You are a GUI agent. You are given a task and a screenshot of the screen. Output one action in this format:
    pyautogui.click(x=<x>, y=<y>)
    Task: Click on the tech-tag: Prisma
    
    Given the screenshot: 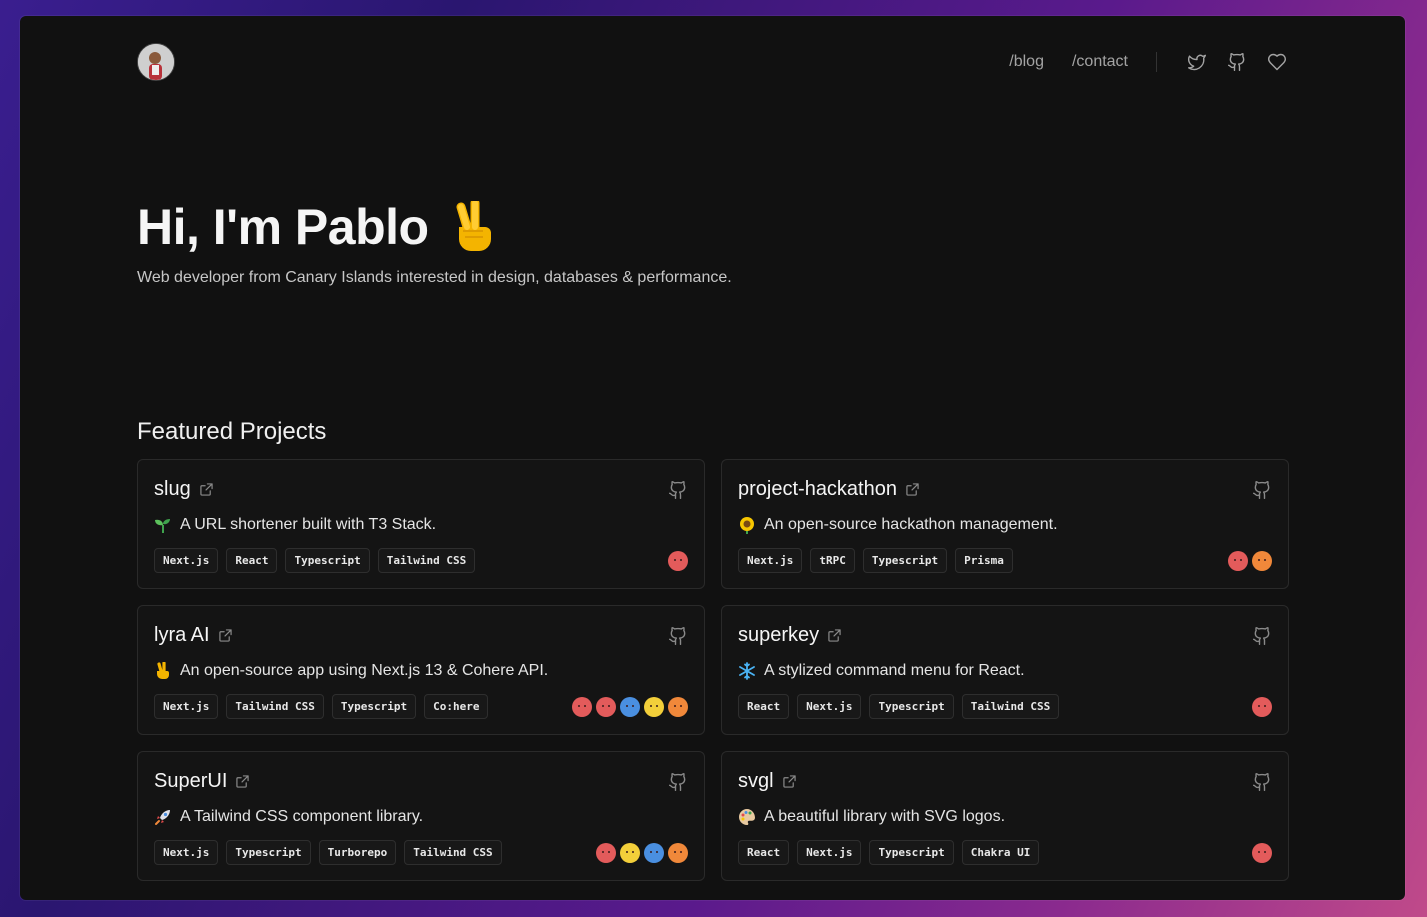 What is the action you would take?
    pyautogui.click(x=984, y=560)
    